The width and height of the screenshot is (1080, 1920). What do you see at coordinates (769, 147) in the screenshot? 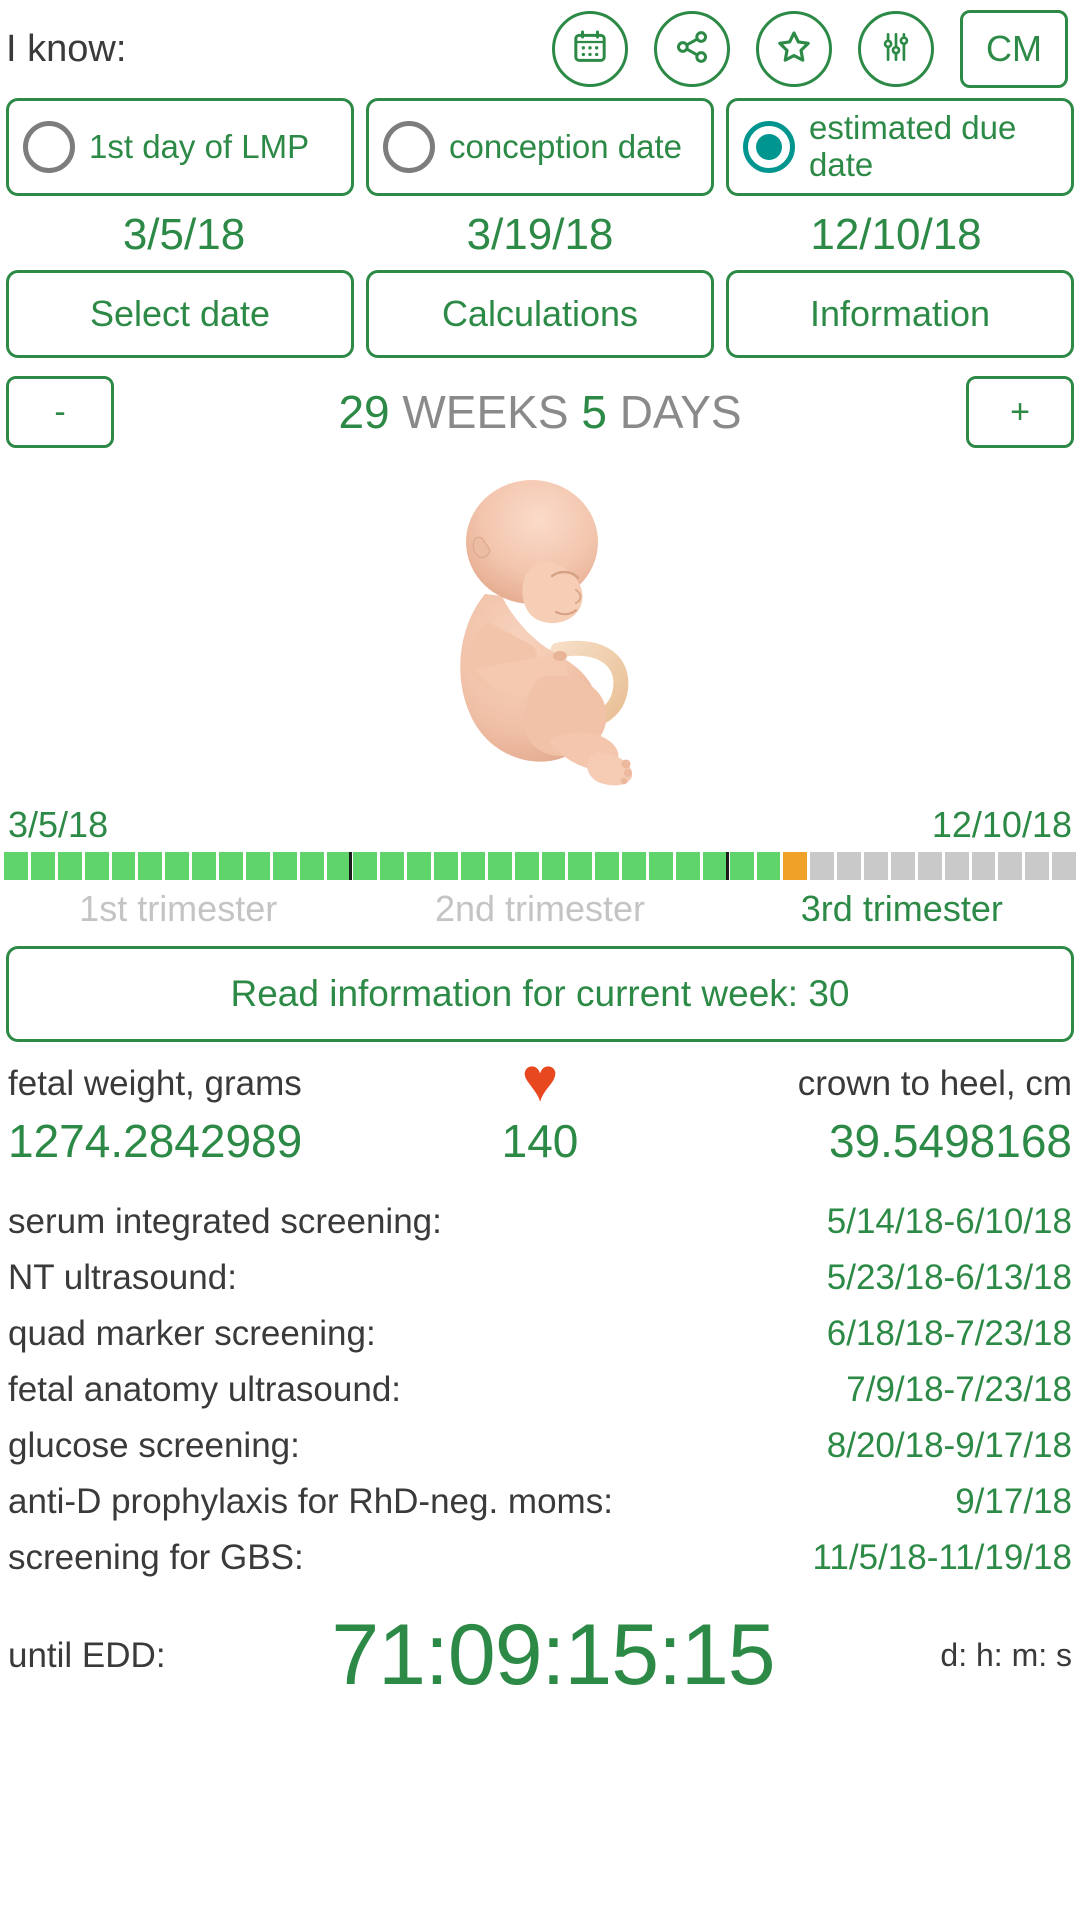
I see `radio-indicator-edd` at bounding box center [769, 147].